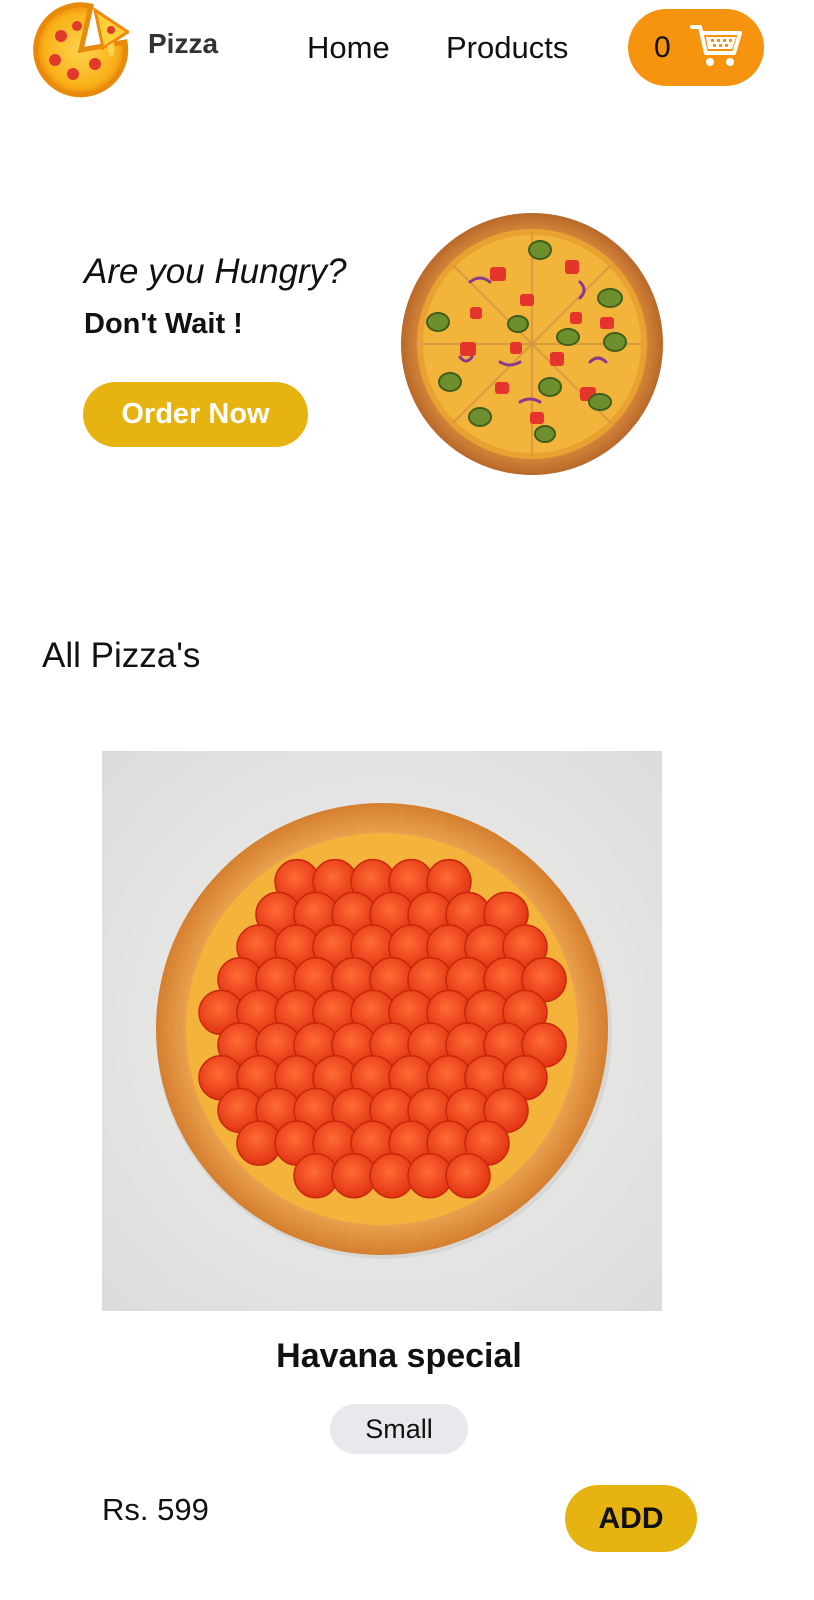  What do you see at coordinates (163, 324) in the screenshot?
I see `hero-tagline: Don't Wait !` at bounding box center [163, 324].